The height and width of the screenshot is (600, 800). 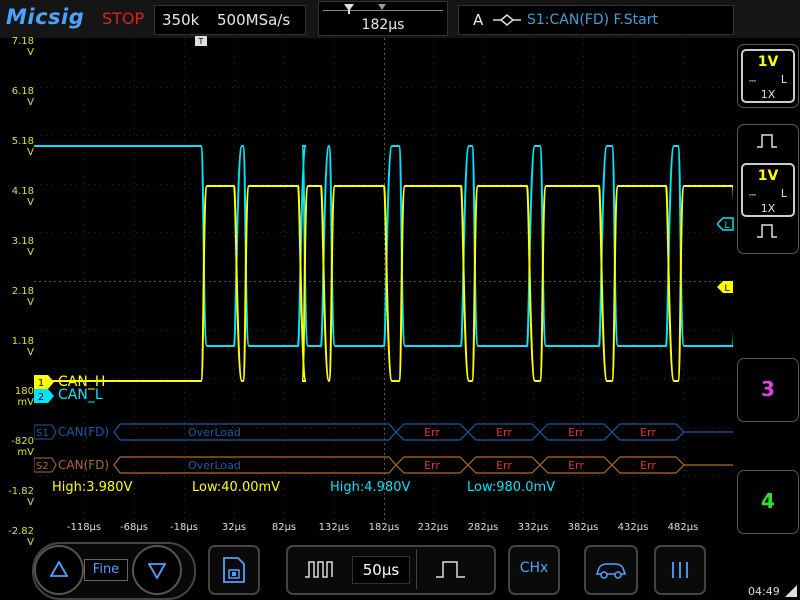 I want to click on trigger-mode: A, so click(x=478, y=20).